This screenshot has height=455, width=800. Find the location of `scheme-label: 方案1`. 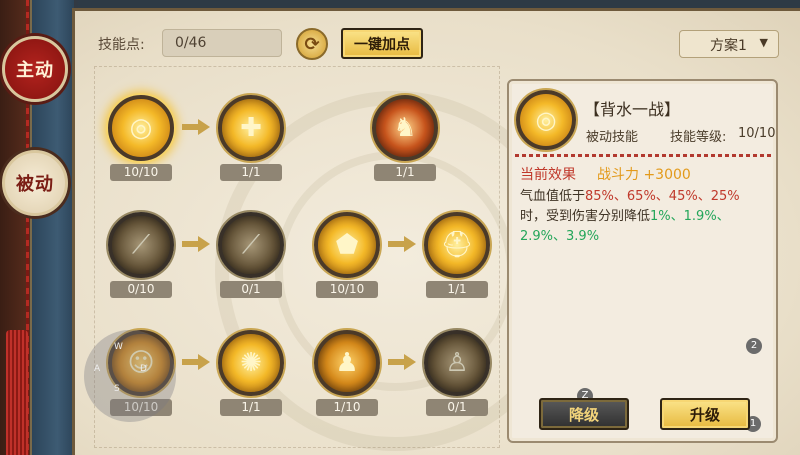

scheme-label: 方案1 is located at coordinates (728, 46).